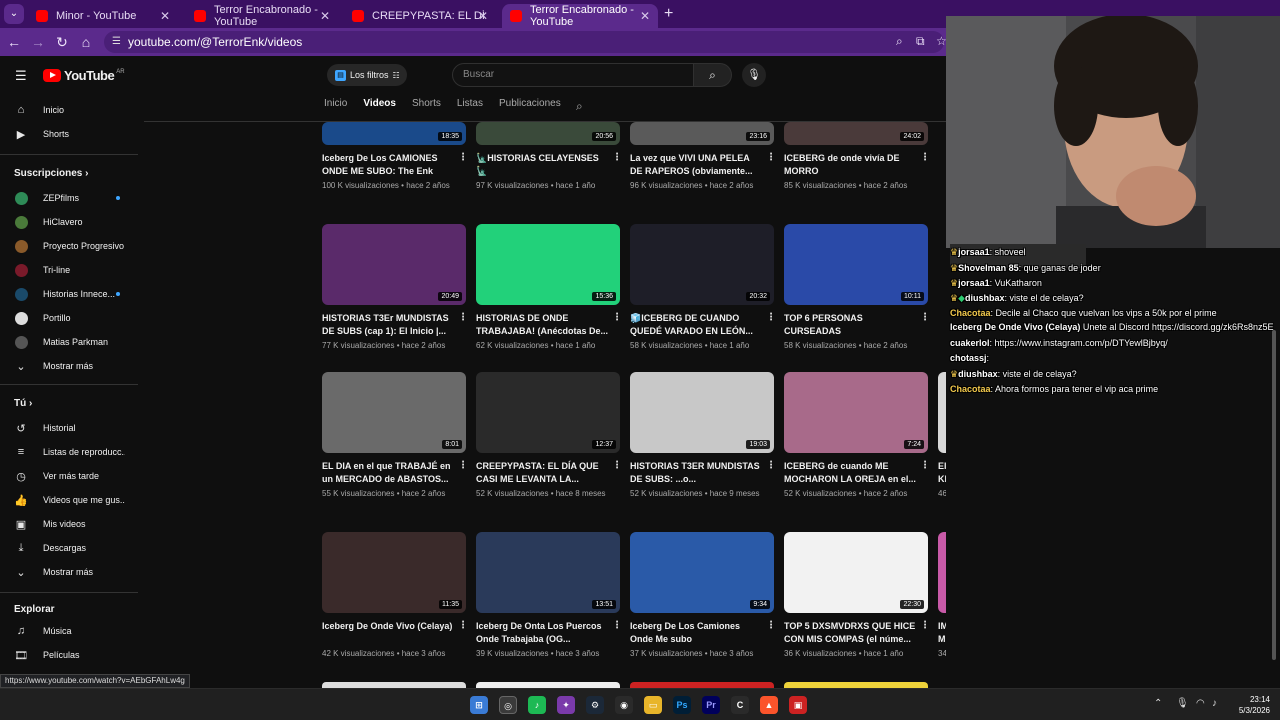  I want to click on sidebar-item-watch-later: ◷ Ver más tarde, so click(69, 476).